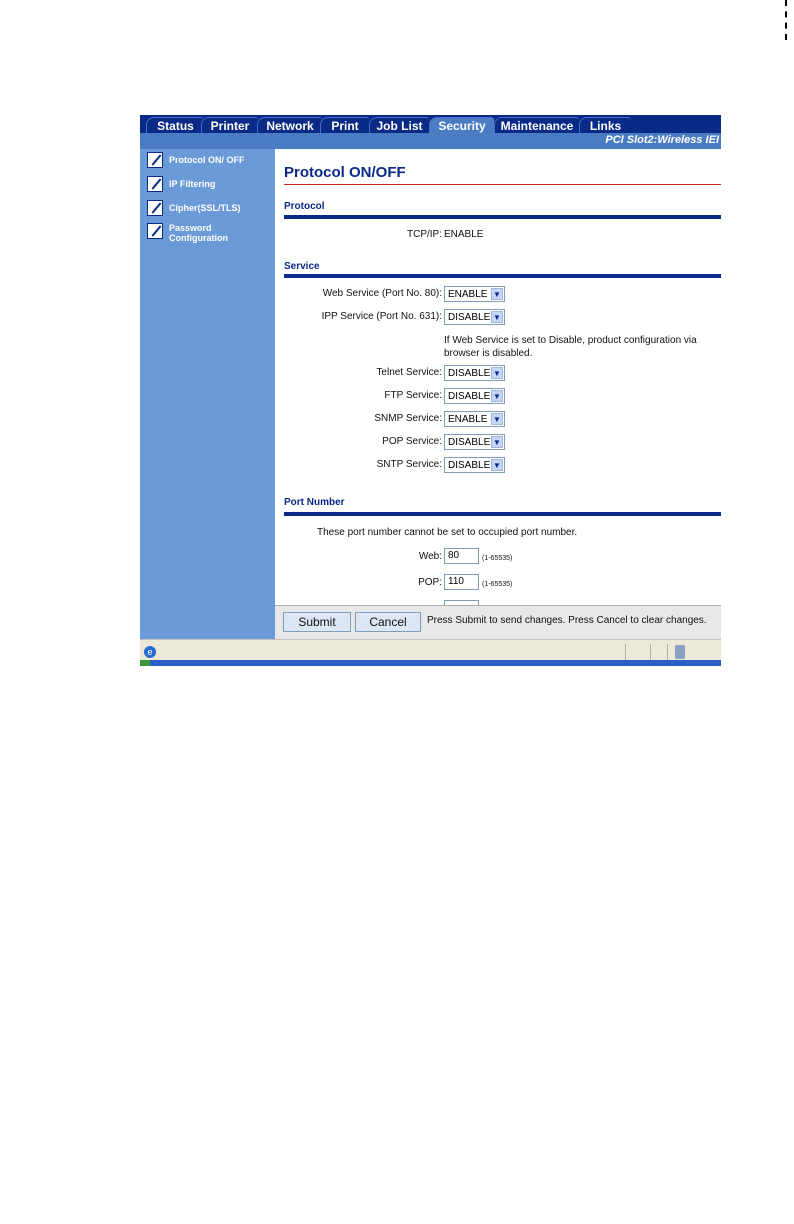  What do you see at coordinates (314, 502) in the screenshot?
I see `section-port-number-label: Port Number` at bounding box center [314, 502].